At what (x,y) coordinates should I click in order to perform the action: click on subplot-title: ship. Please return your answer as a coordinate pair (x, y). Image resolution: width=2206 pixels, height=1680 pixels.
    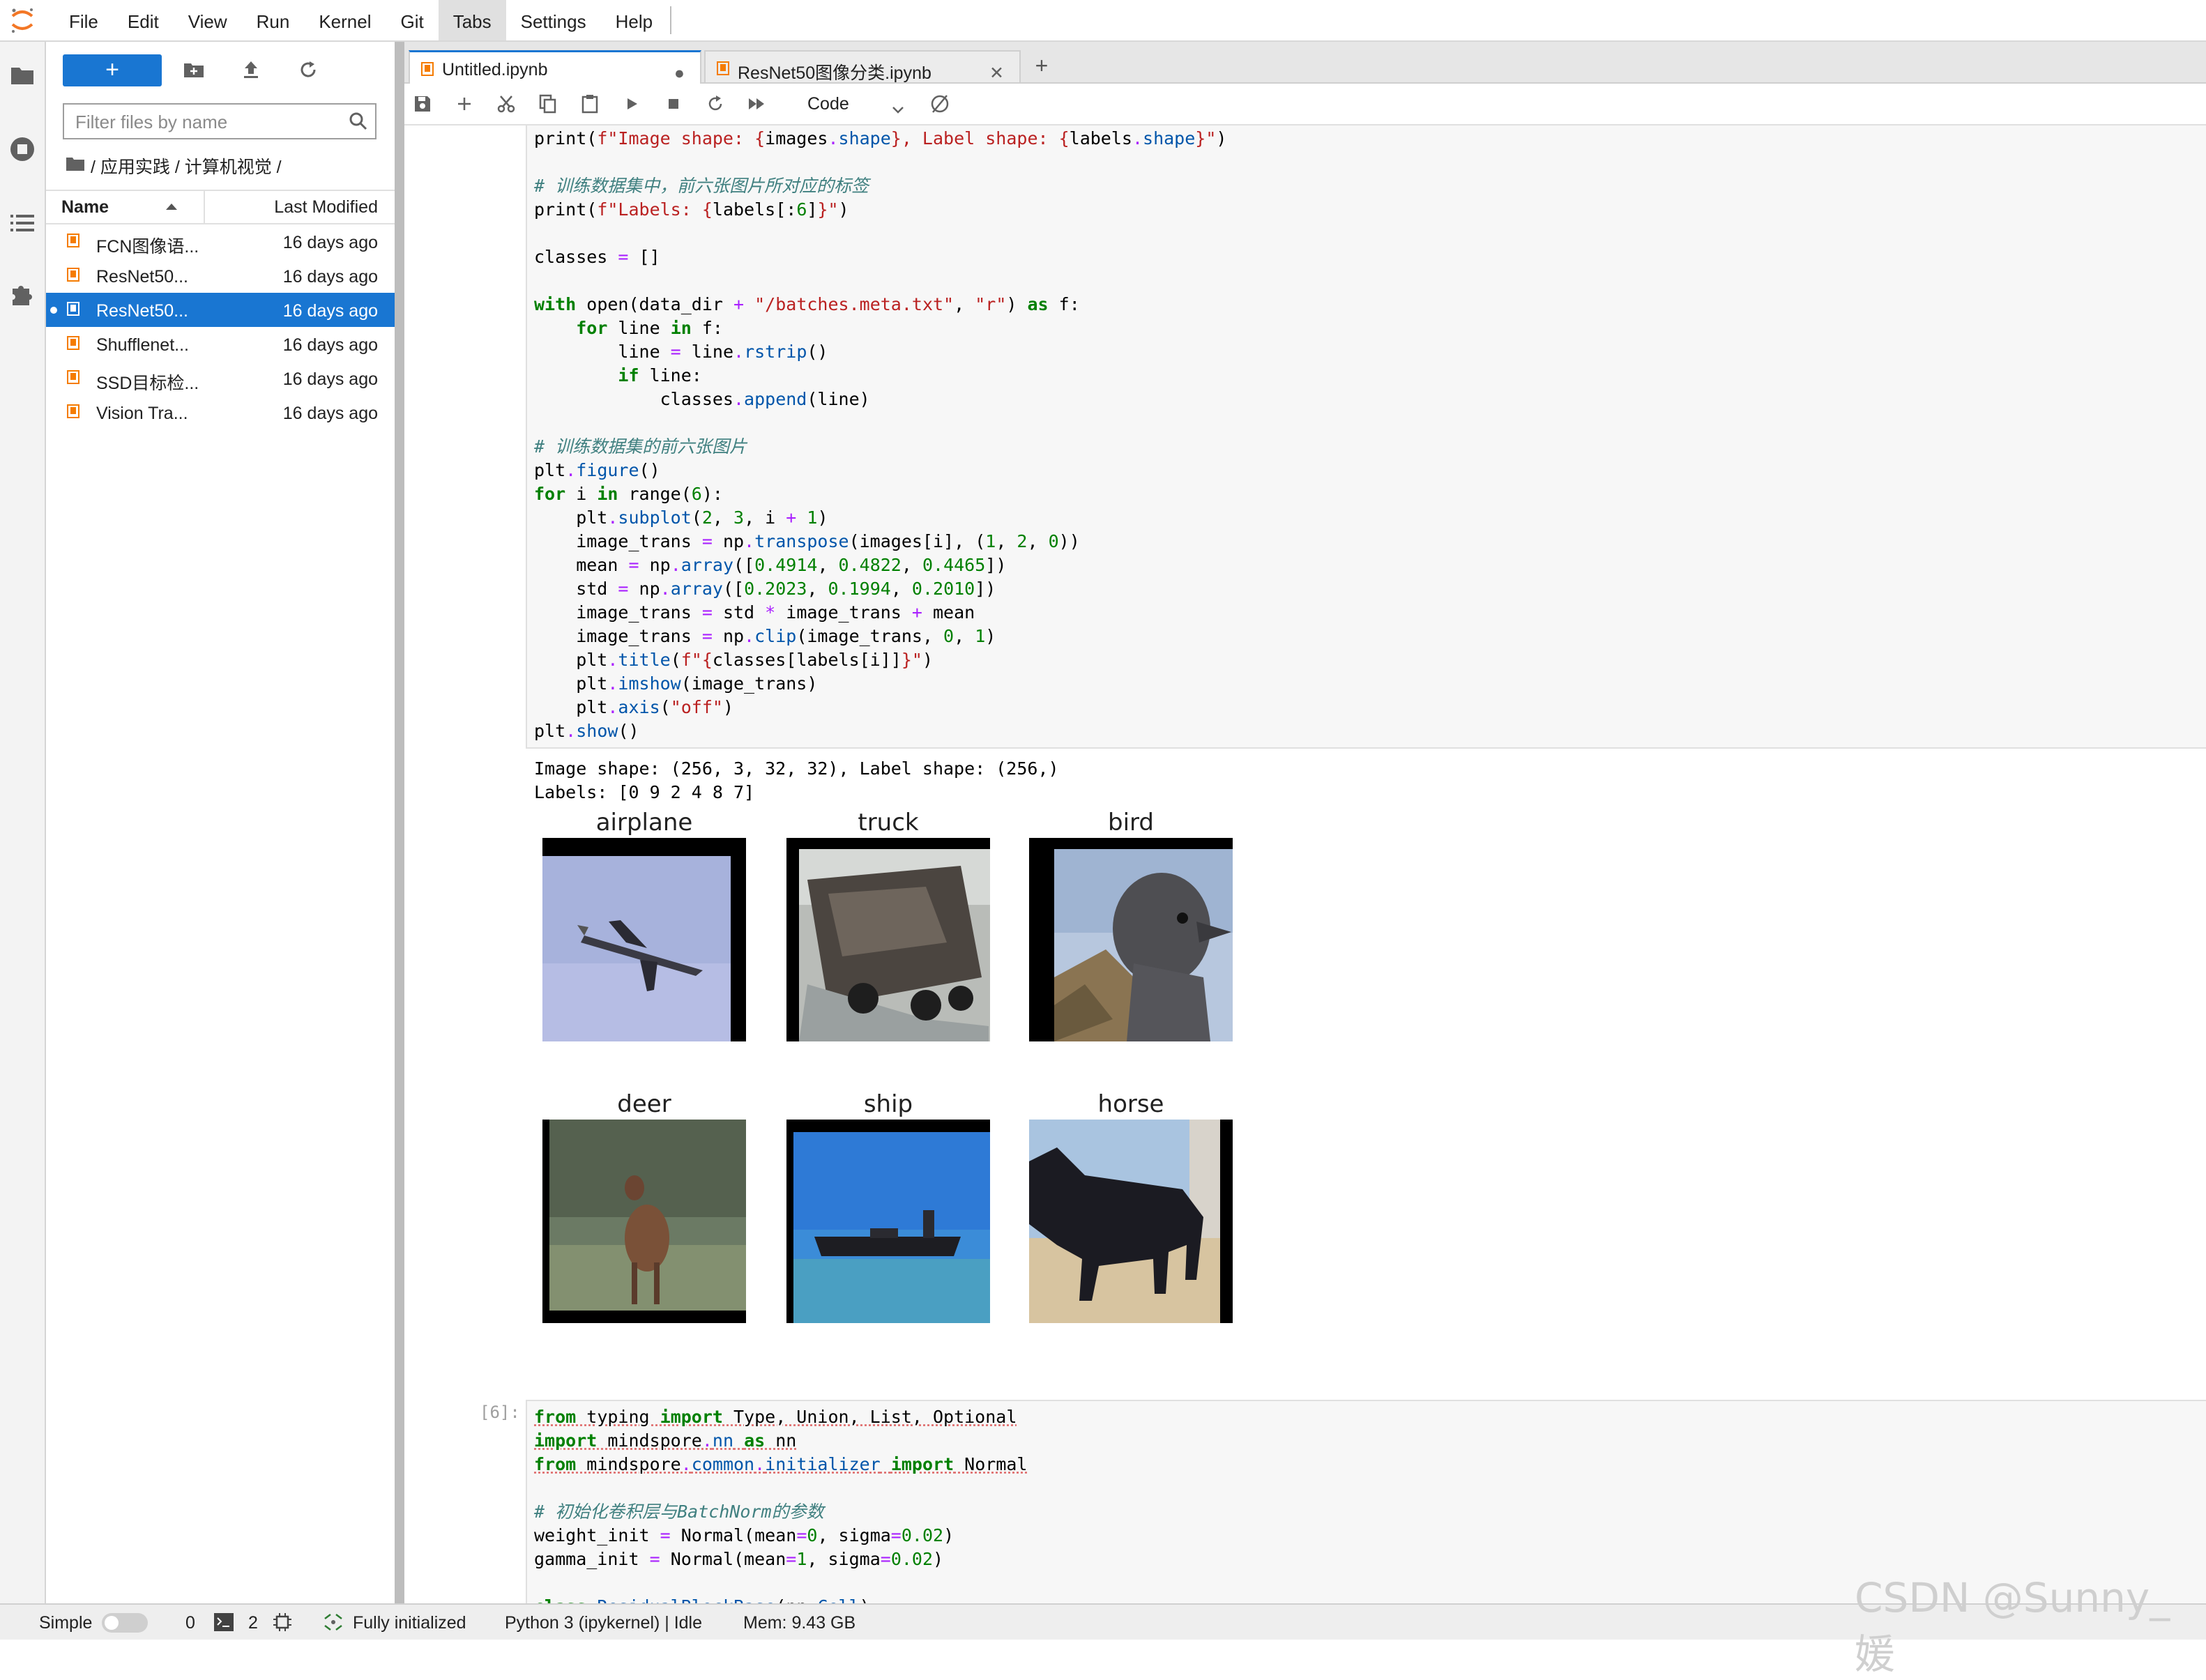
    Looking at the image, I should click on (888, 1104).